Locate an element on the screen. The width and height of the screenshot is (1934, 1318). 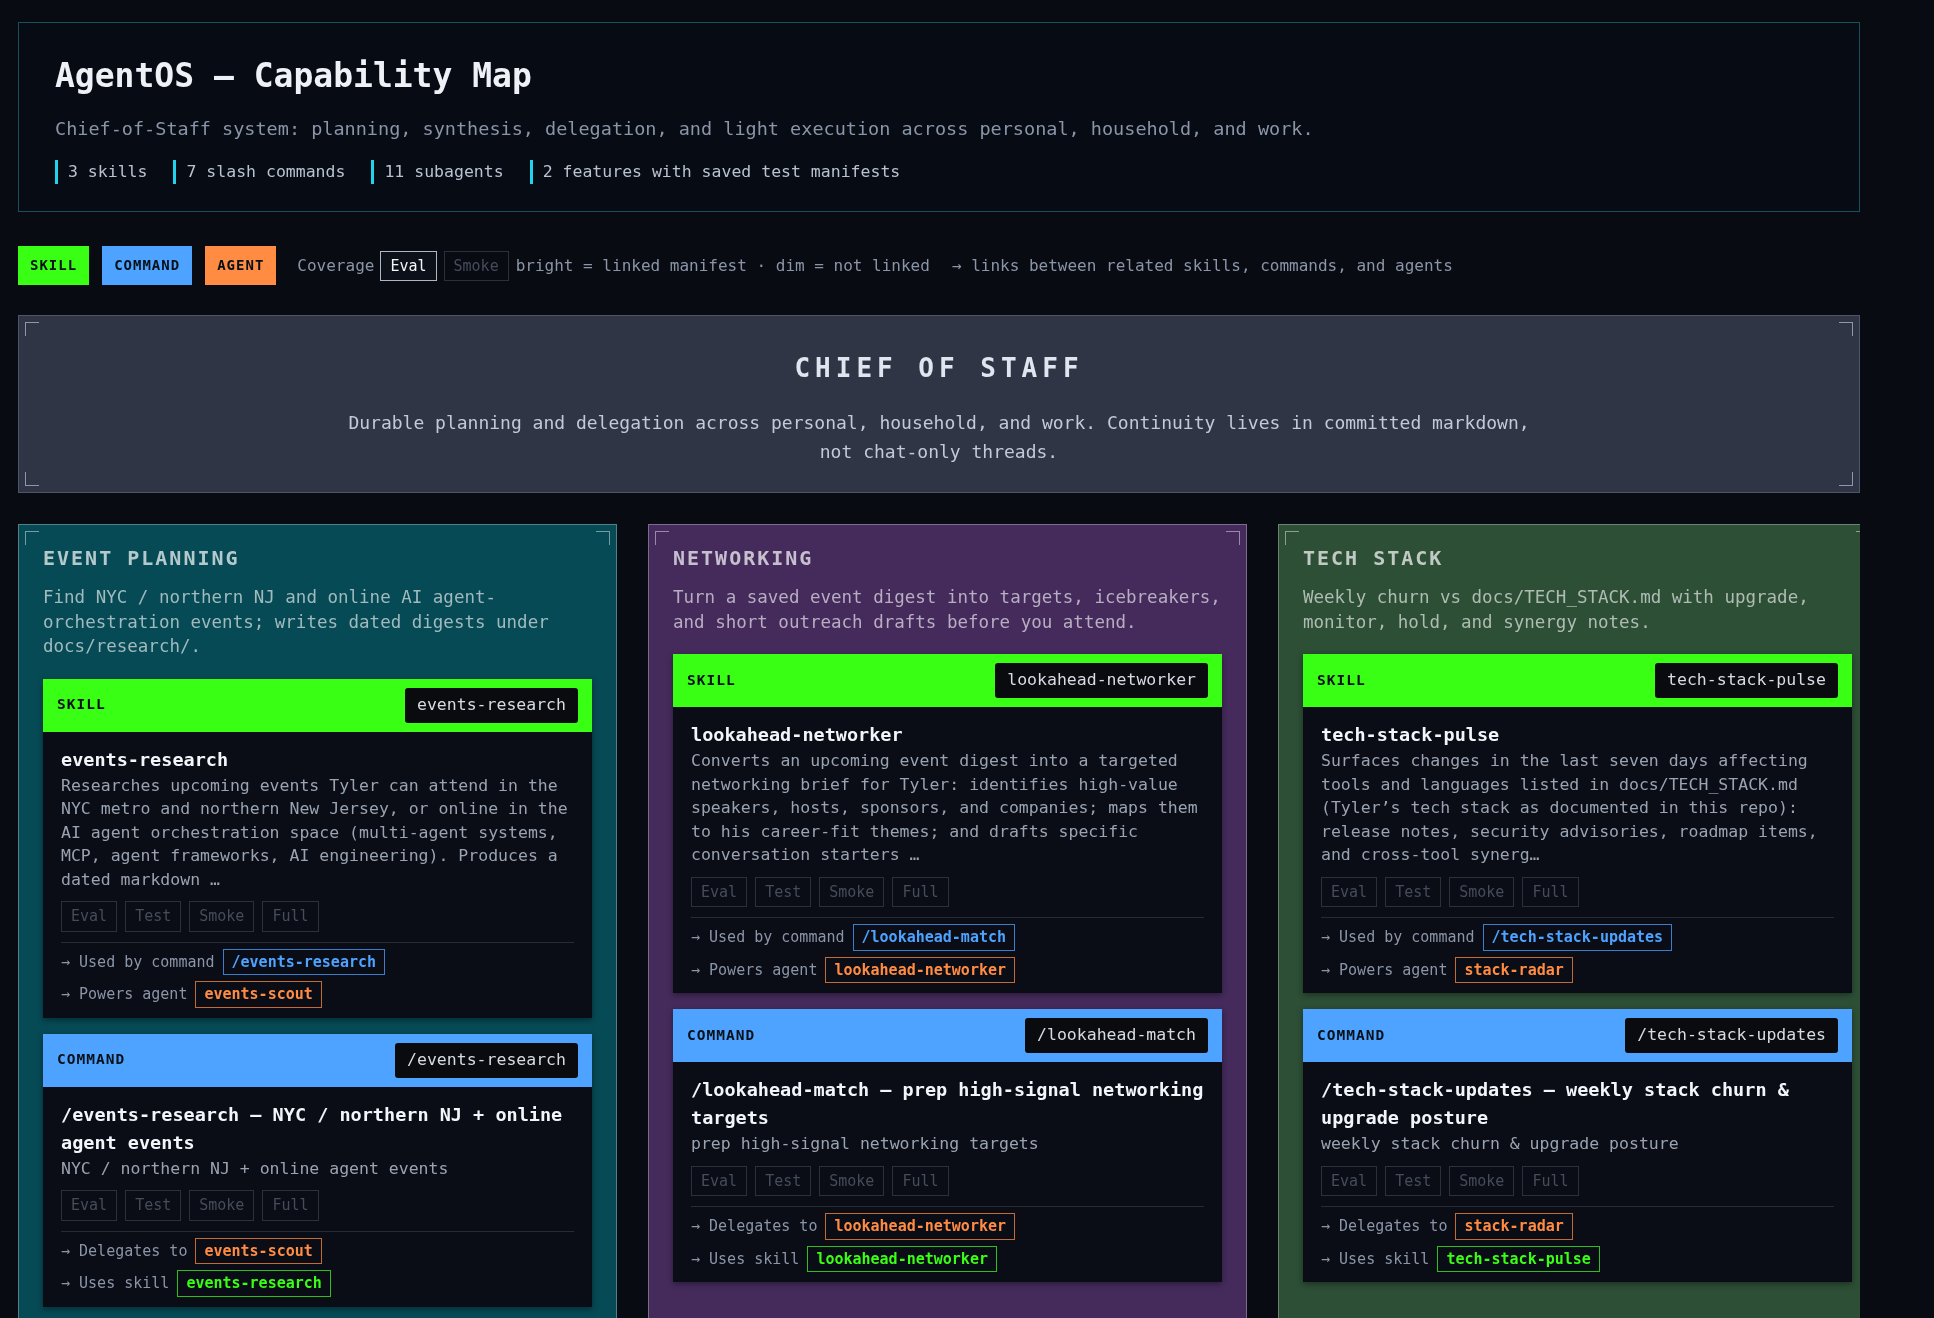
name-tag: tech-stack-pulse is located at coordinates (1746, 681).